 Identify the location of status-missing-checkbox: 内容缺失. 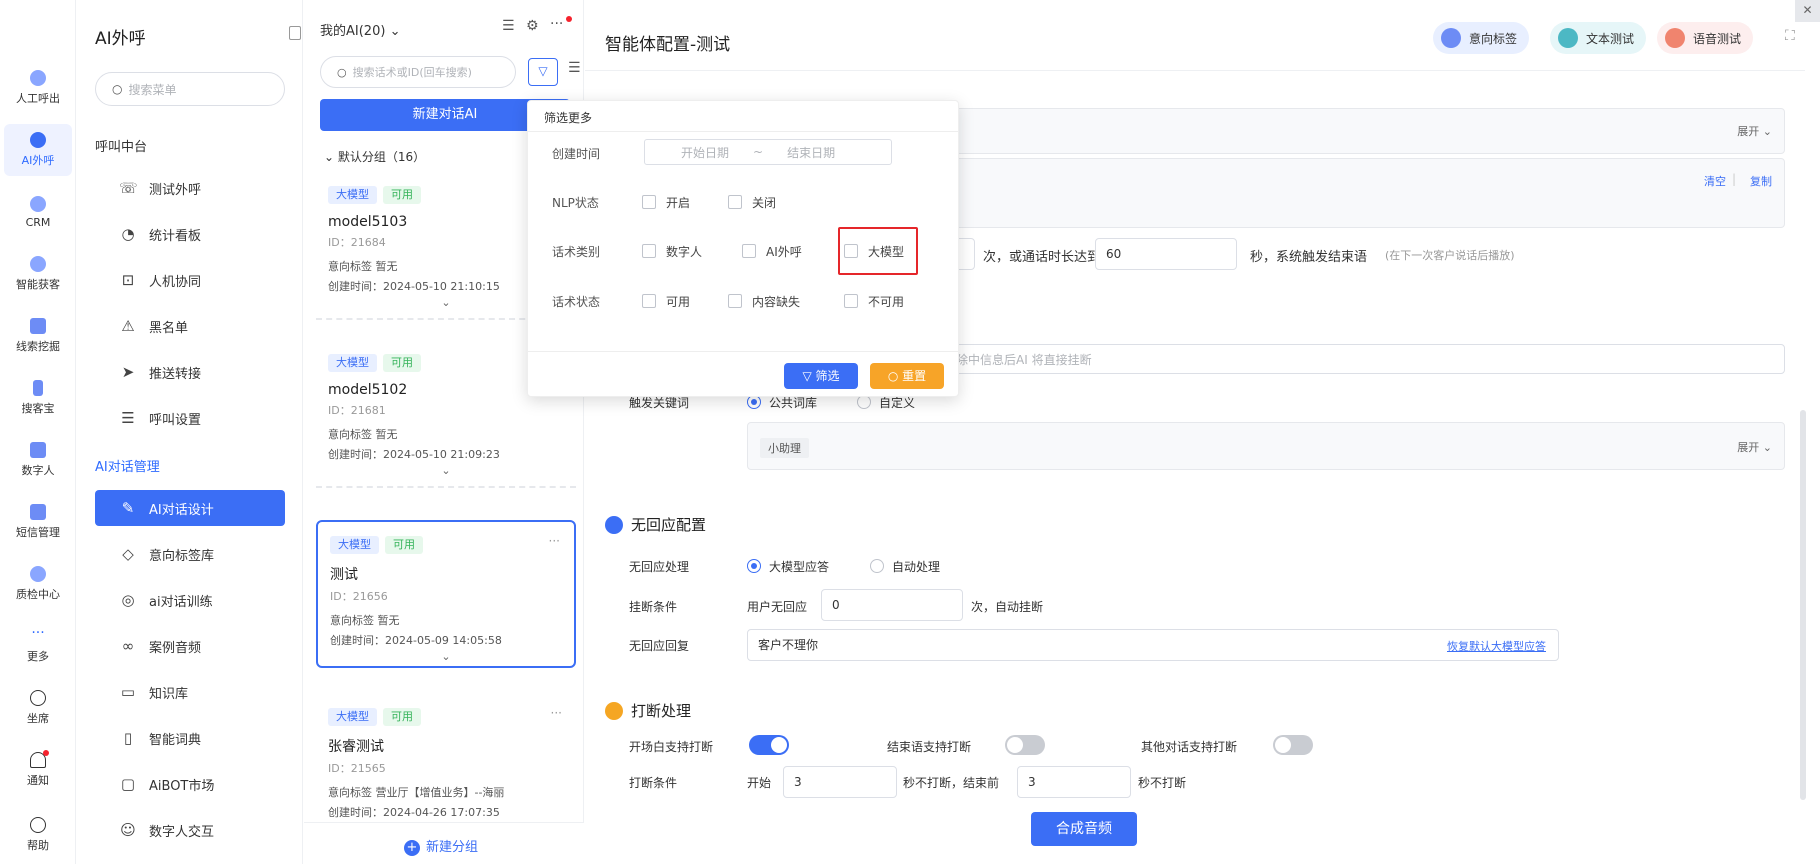
(764, 301).